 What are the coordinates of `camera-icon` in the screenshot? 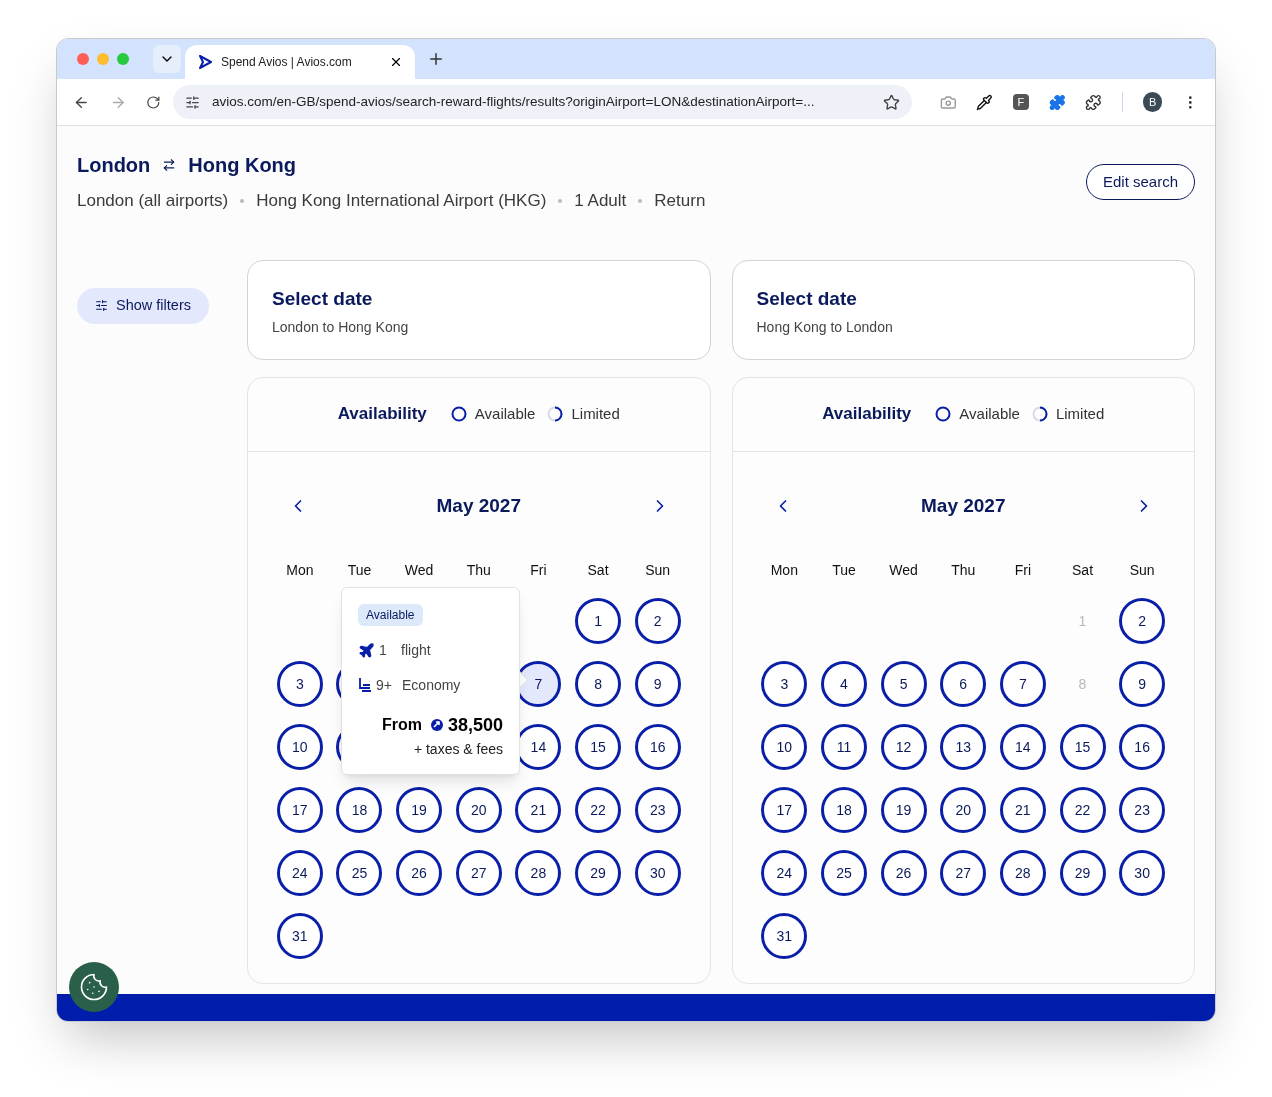 It's located at (948, 102).